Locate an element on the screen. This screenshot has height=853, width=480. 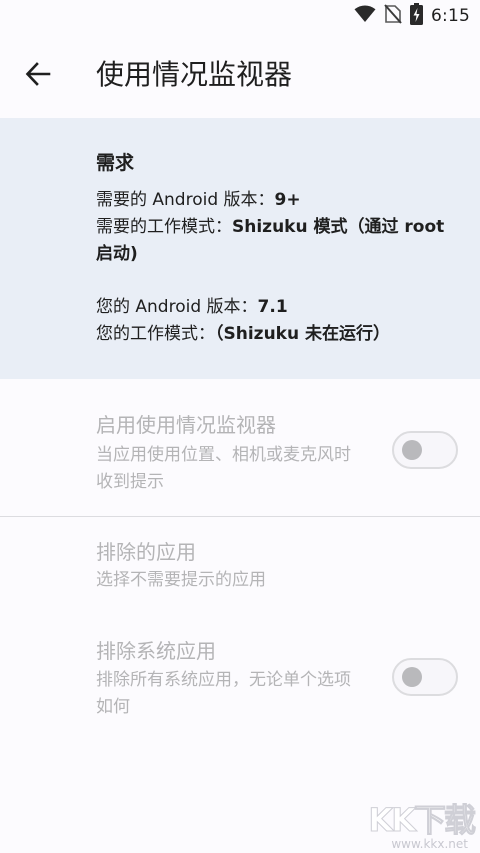
exclude-system-apps-toggle is located at coordinates (425, 677).